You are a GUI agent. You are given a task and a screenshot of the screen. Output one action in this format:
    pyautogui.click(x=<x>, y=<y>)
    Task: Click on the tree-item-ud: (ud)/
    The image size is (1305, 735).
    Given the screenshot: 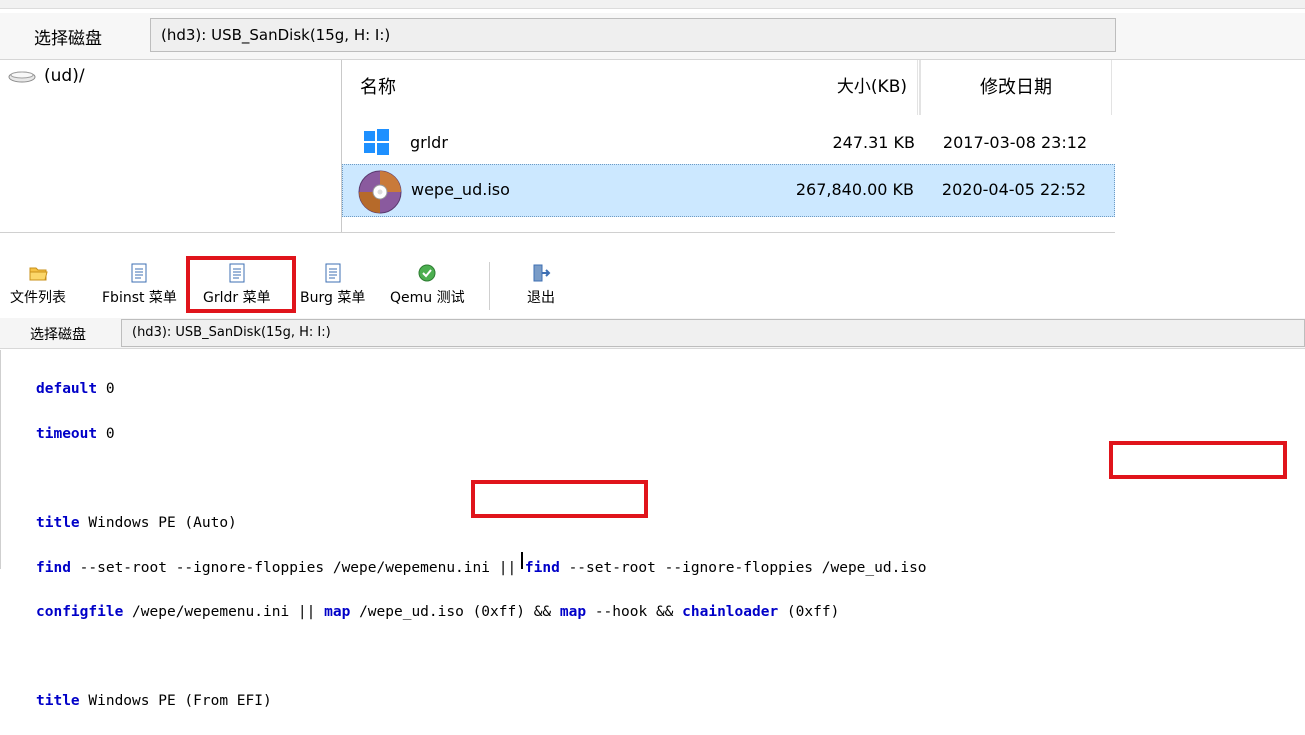 What is the action you would take?
    pyautogui.click(x=46, y=76)
    